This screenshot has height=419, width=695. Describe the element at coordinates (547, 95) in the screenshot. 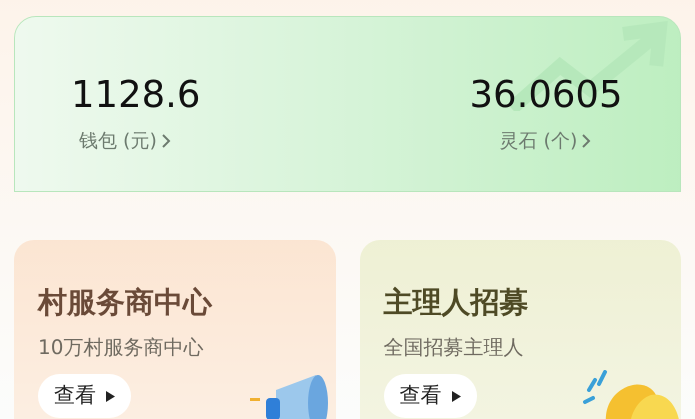

I see `stat-value: 36.0605` at that location.